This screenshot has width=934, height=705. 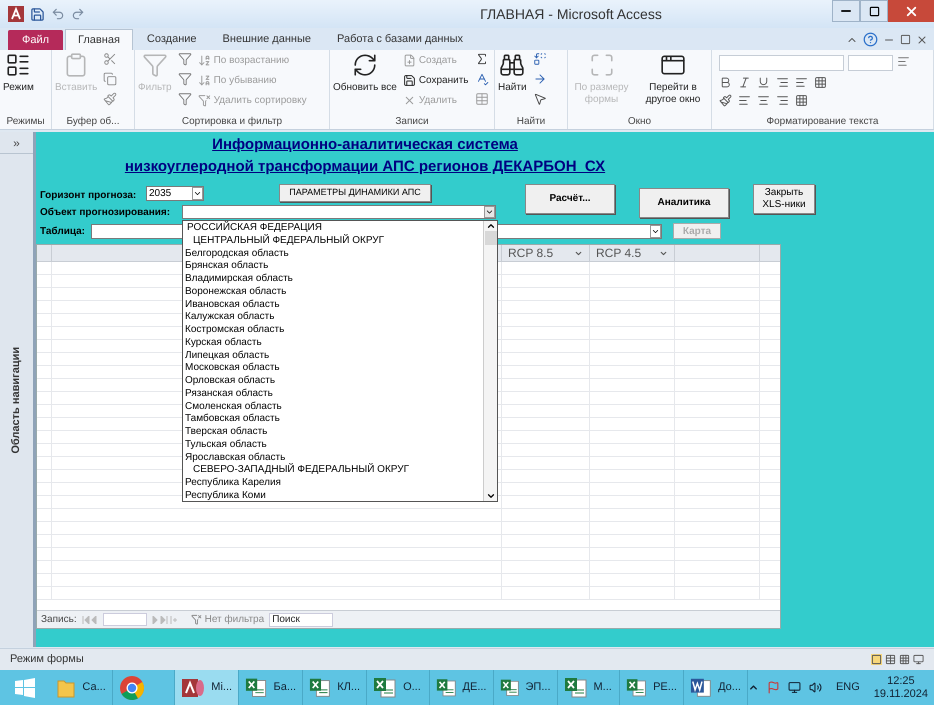 What do you see at coordinates (63, 231) in the screenshot?
I see `field-label: Таблица:` at bounding box center [63, 231].